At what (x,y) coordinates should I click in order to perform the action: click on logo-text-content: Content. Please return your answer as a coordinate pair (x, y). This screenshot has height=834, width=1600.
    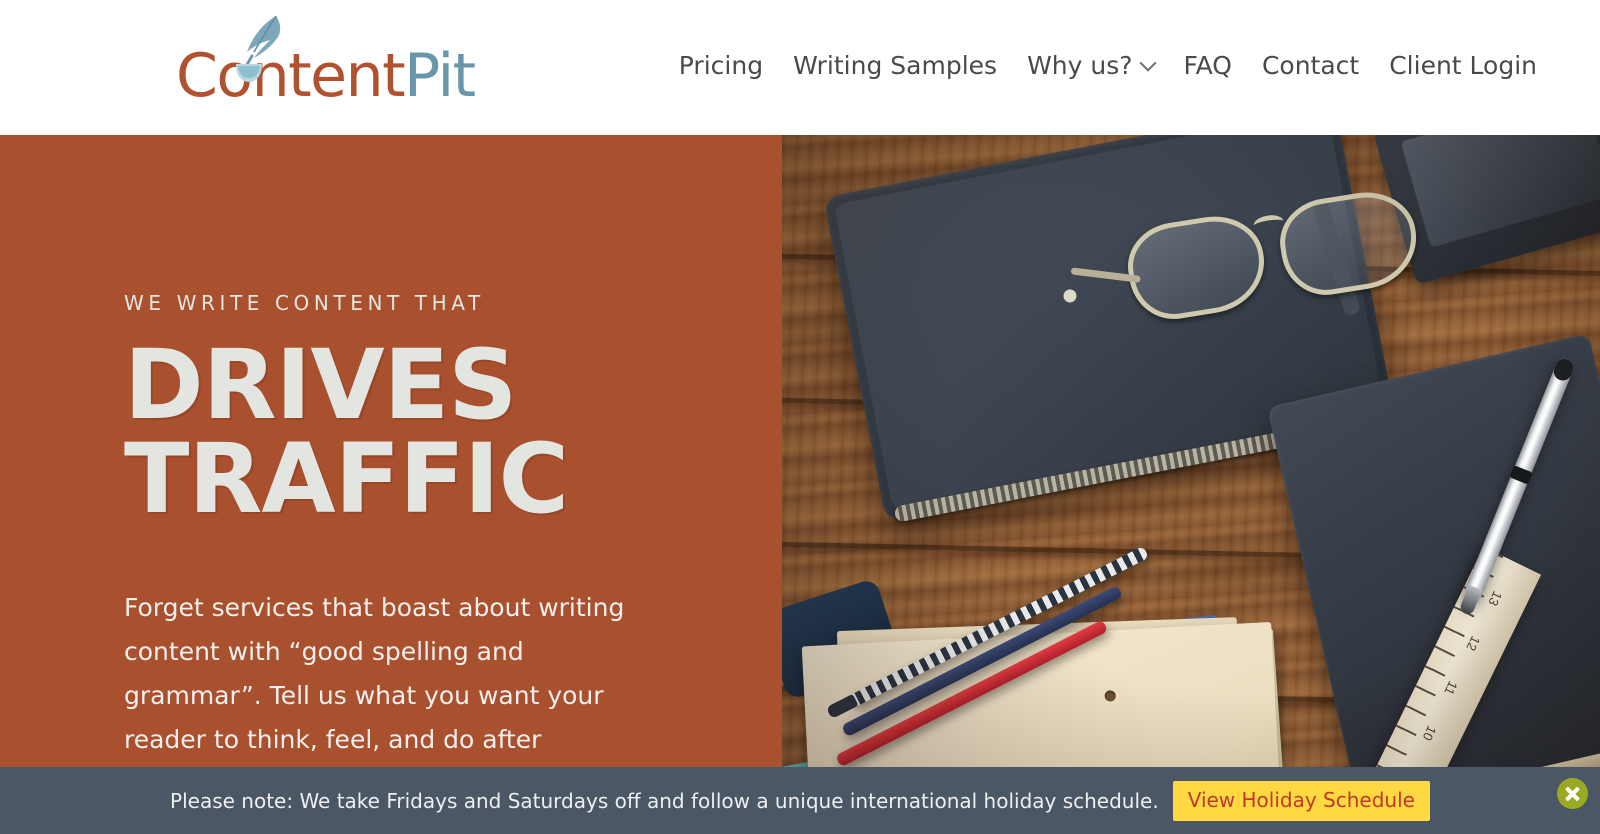
    Looking at the image, I should click on (291, 76).